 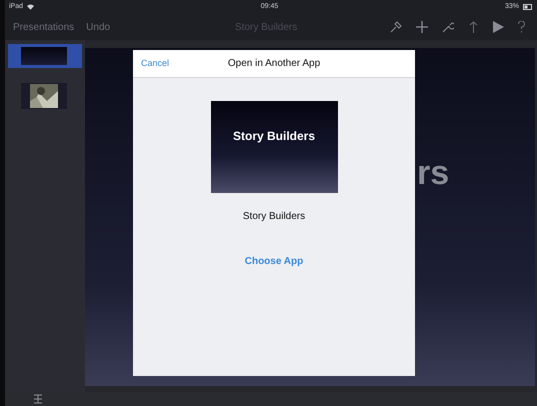 What do you see at coordinates (396, 27) in the screenshot?
I see `paintbrush-icon` at bounding box center [396, 27].